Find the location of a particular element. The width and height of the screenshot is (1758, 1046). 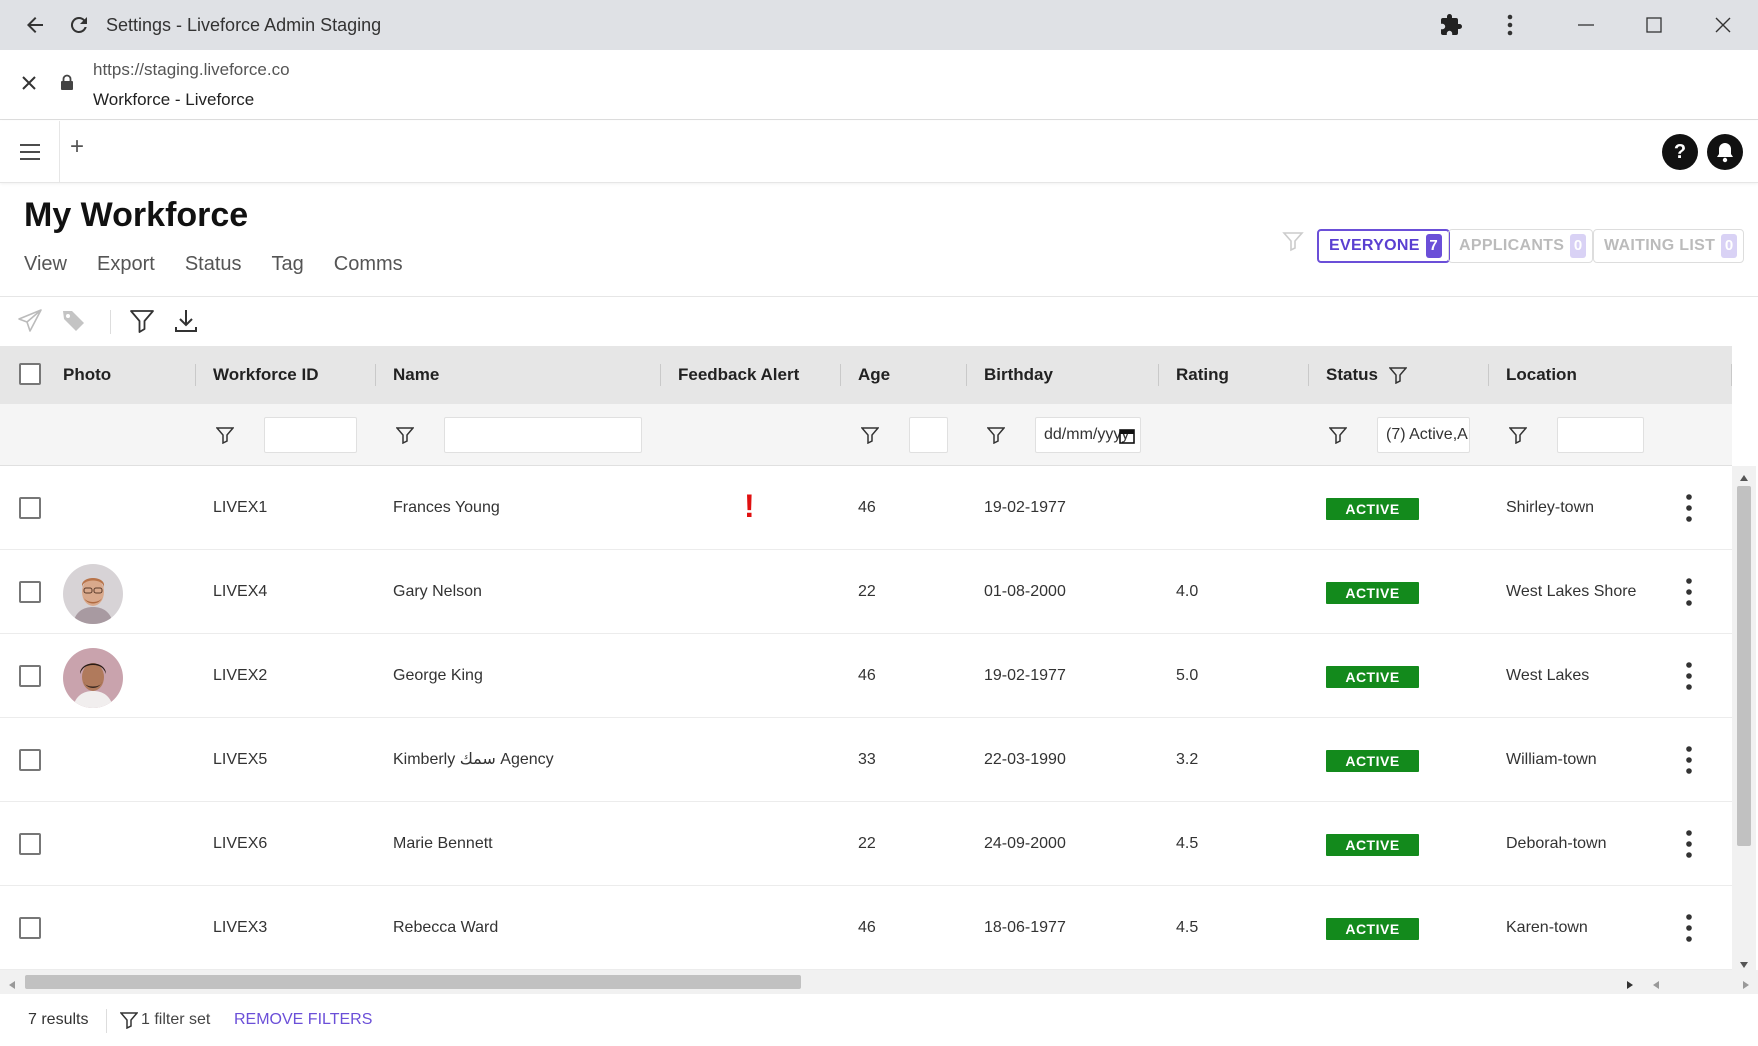

cell-age: 33 is located at coordinates (867, 759).